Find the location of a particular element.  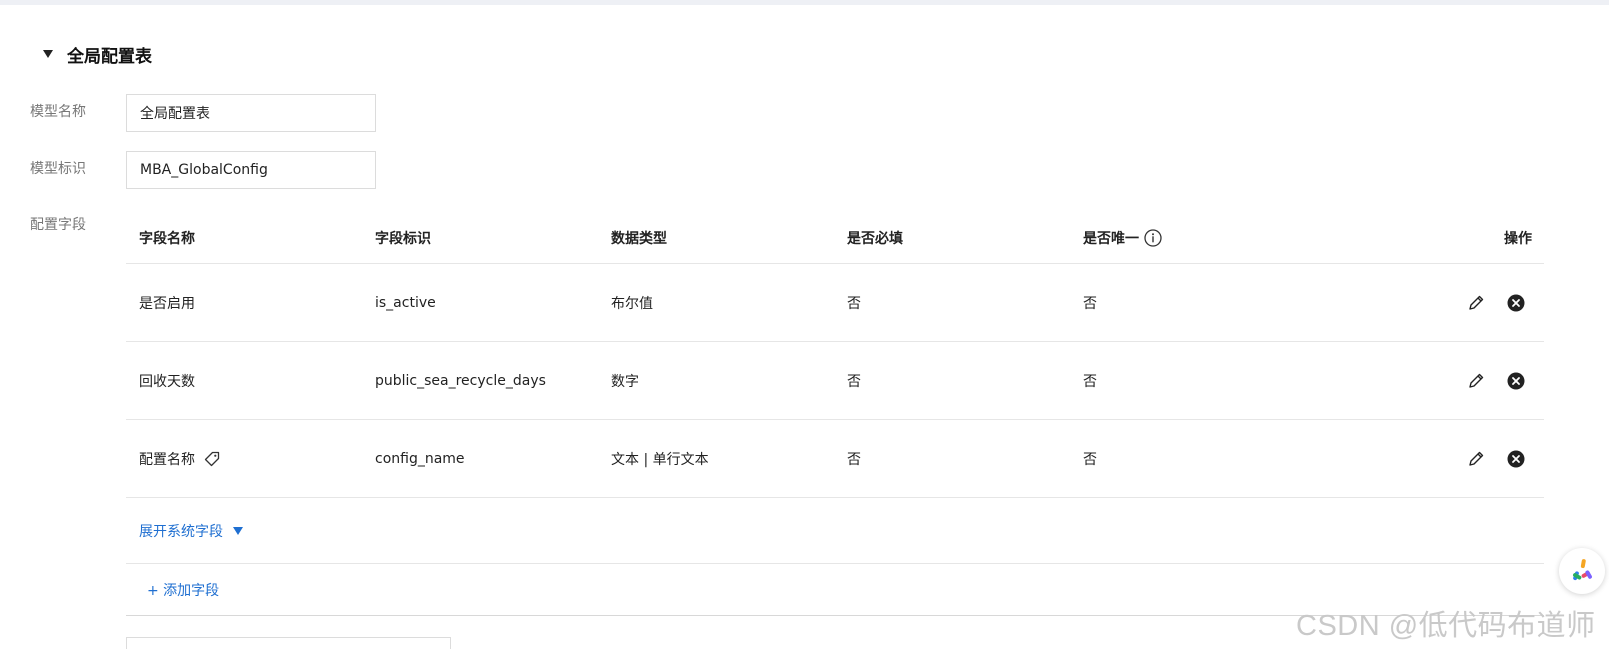

model-id-input: MBA_GlobalConfig is located at coordinates (251, 170).